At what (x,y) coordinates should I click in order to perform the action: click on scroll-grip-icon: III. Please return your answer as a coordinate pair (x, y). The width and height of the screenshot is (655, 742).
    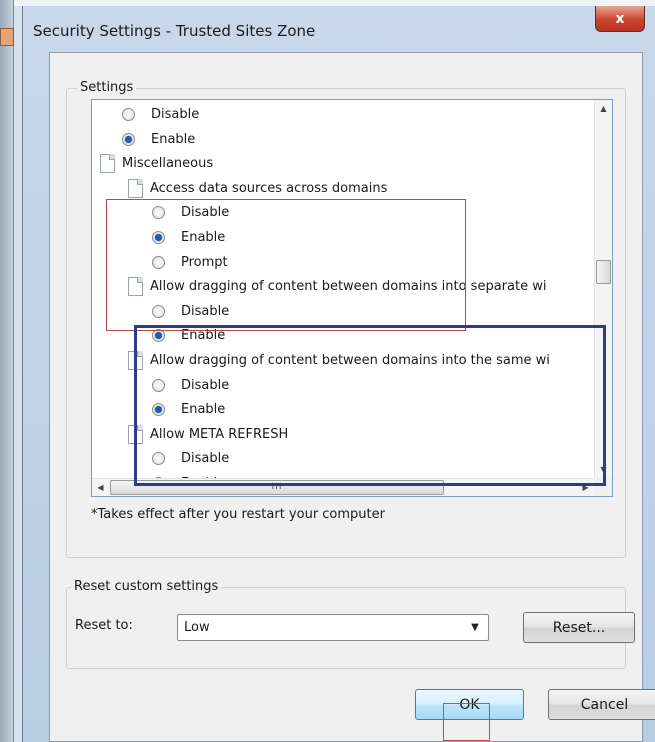
    Looking at the image, I should click on (277, 487).